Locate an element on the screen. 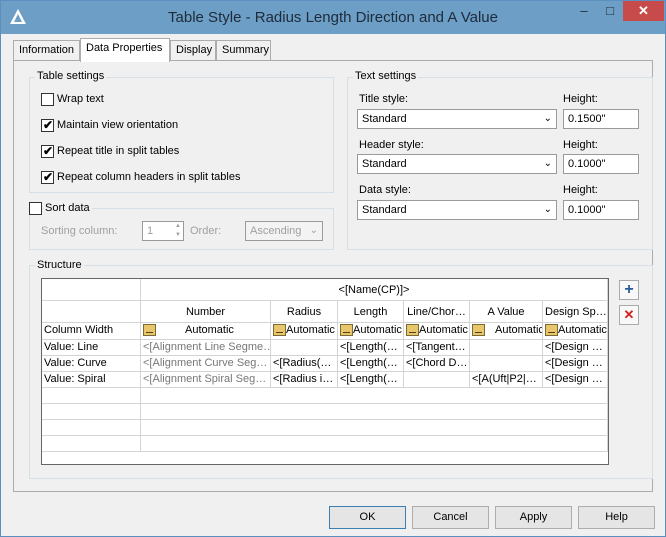 The width and height of the screenshot is (666, 537). apply-button: Apply is located at coordinates (533, 517).